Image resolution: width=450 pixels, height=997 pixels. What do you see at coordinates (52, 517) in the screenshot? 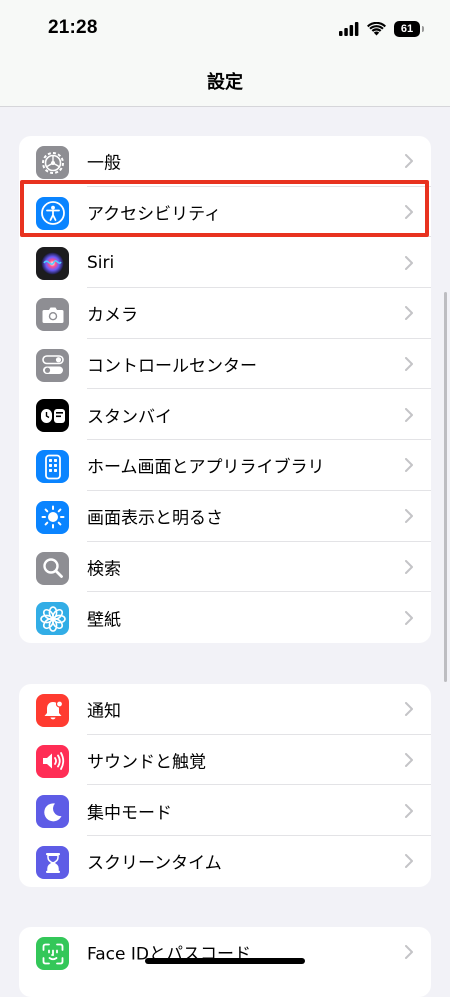
I see `brightness-icon` at bounding box center [52, 517].